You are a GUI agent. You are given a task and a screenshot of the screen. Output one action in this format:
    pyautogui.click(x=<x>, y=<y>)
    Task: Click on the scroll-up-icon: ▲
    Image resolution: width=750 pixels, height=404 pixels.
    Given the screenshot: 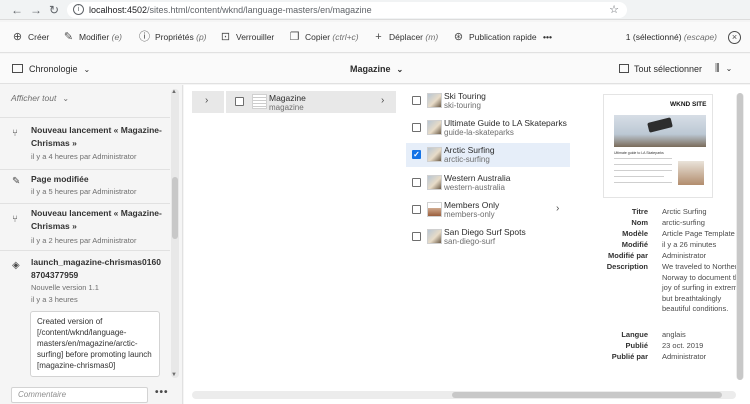 What is the action you would take?
    pyautogui.click(x=174, y=92)
    